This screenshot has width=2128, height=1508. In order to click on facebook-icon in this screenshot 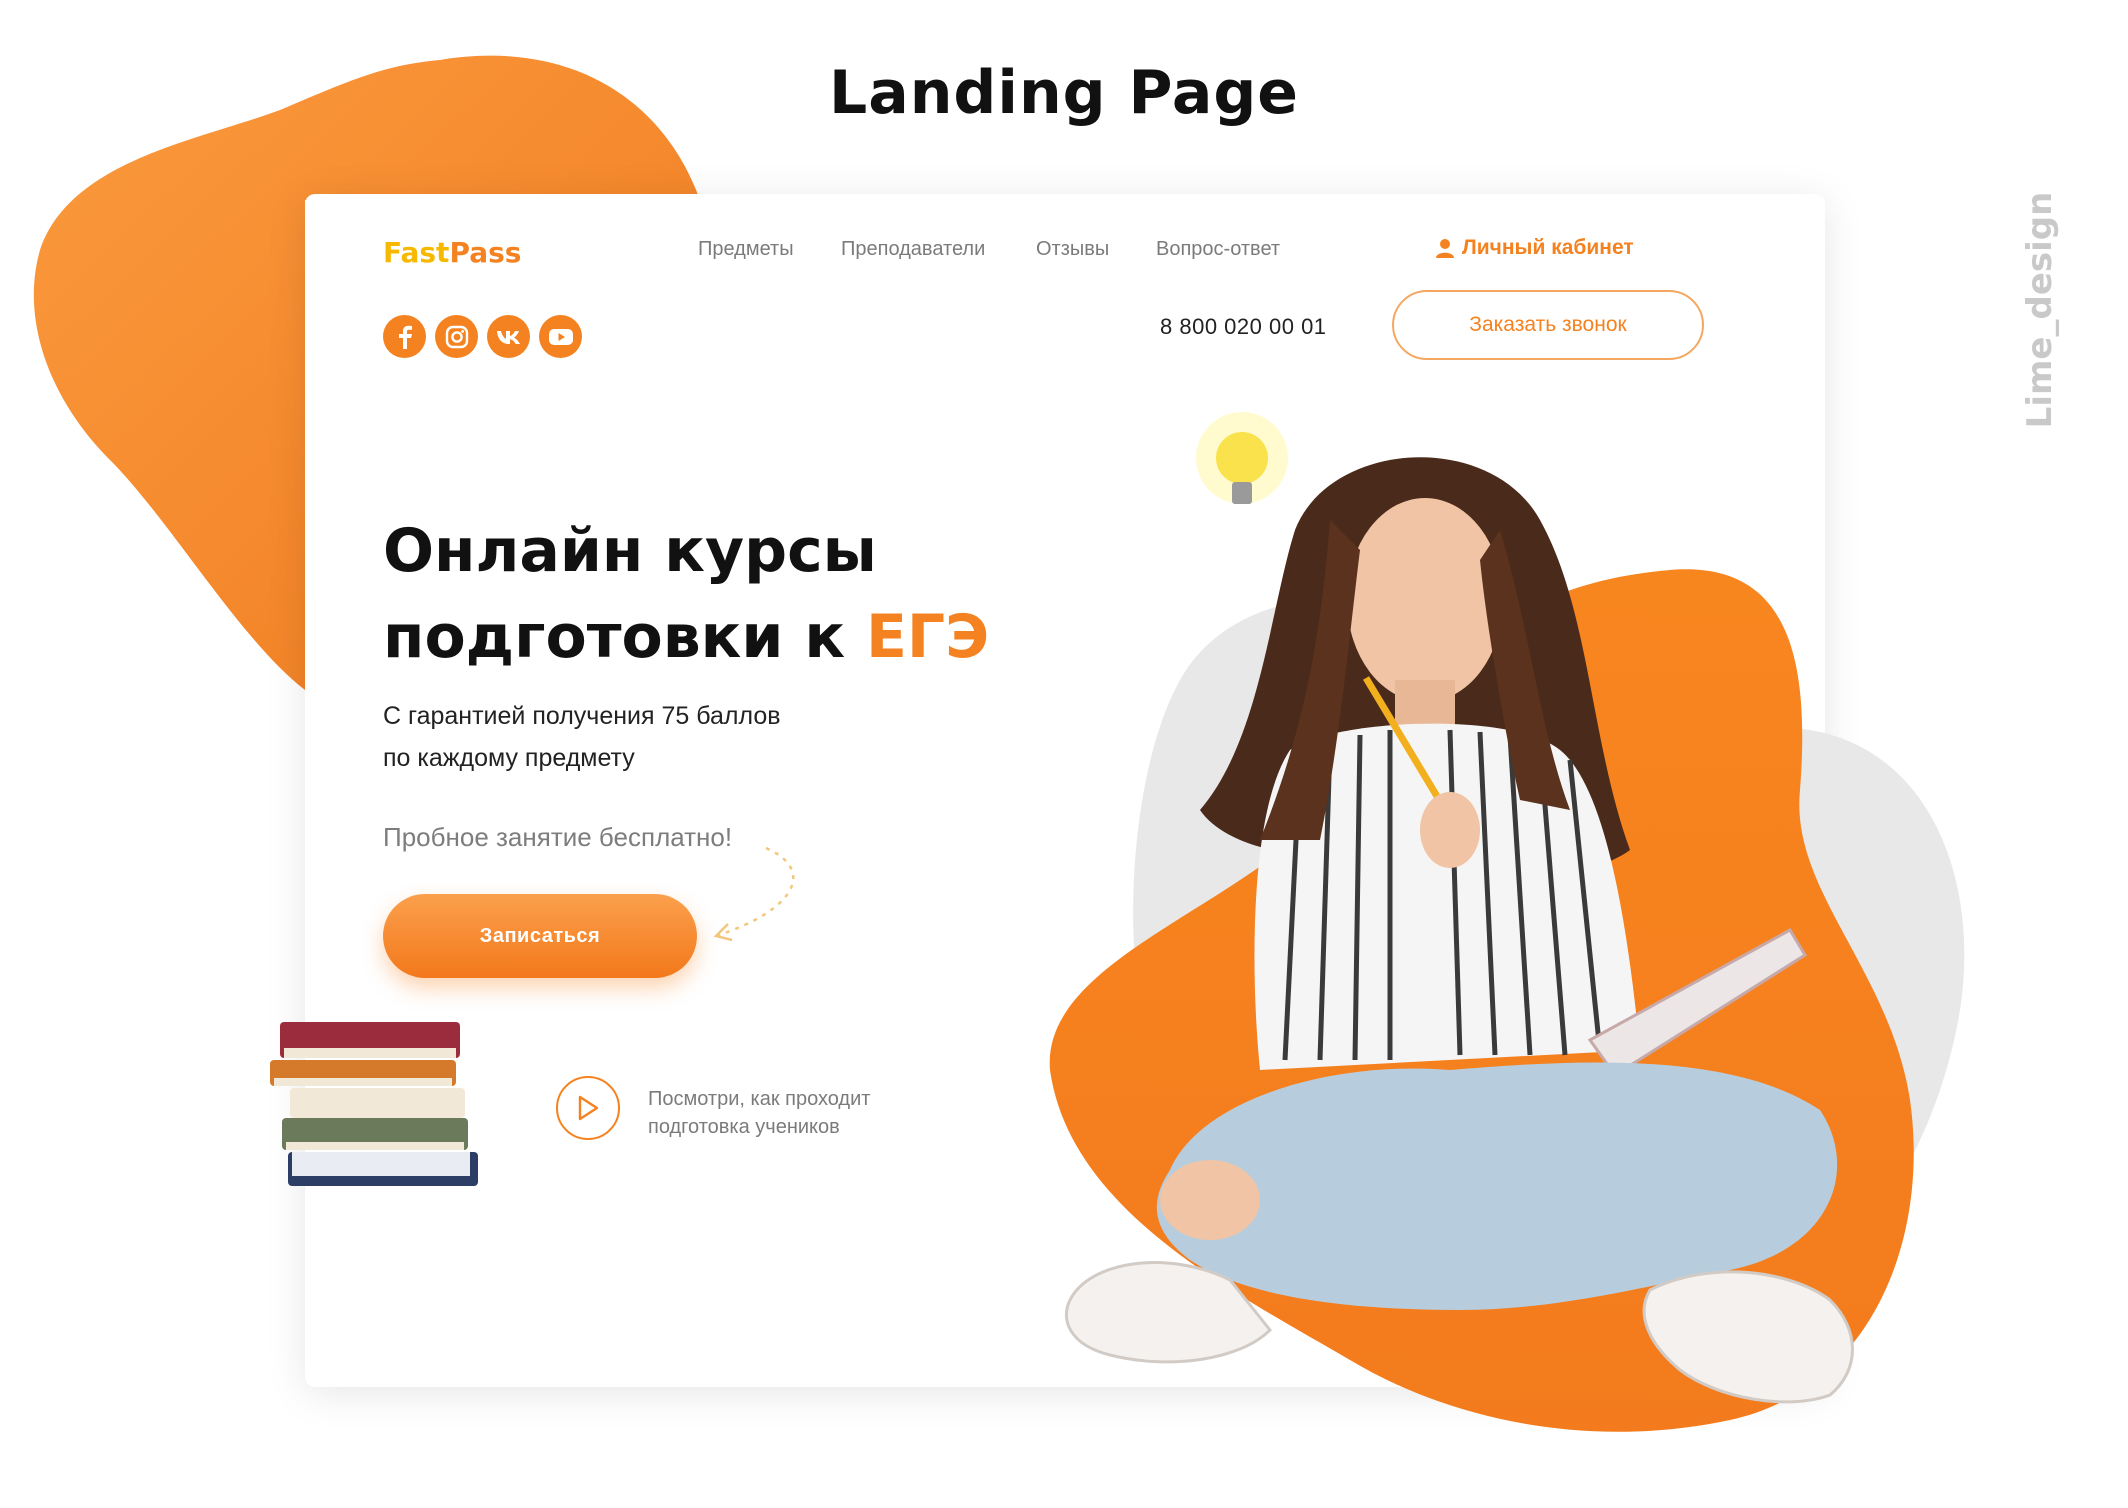, I will do `click(404, 336)`.